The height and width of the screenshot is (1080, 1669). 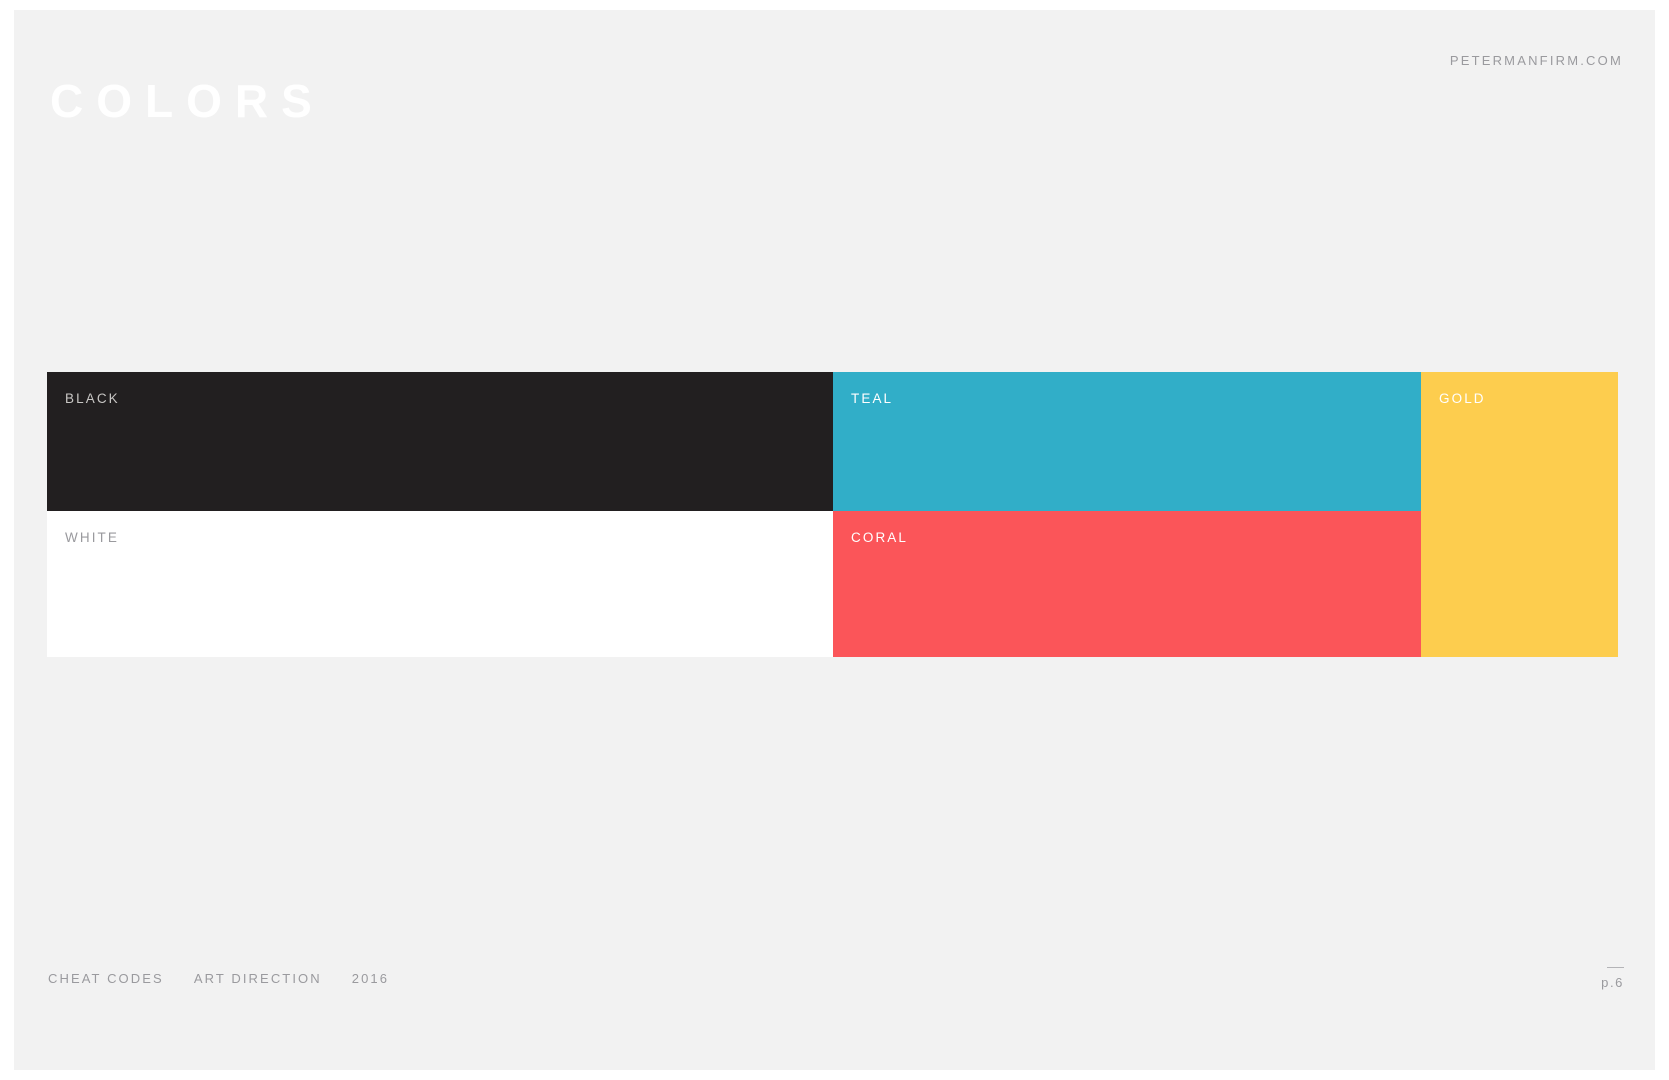 What do you see at coordinates (257, 978) in the screenshot?
I see `footer-discipline: ART DIRECTION` at bounding box center [257, 978].